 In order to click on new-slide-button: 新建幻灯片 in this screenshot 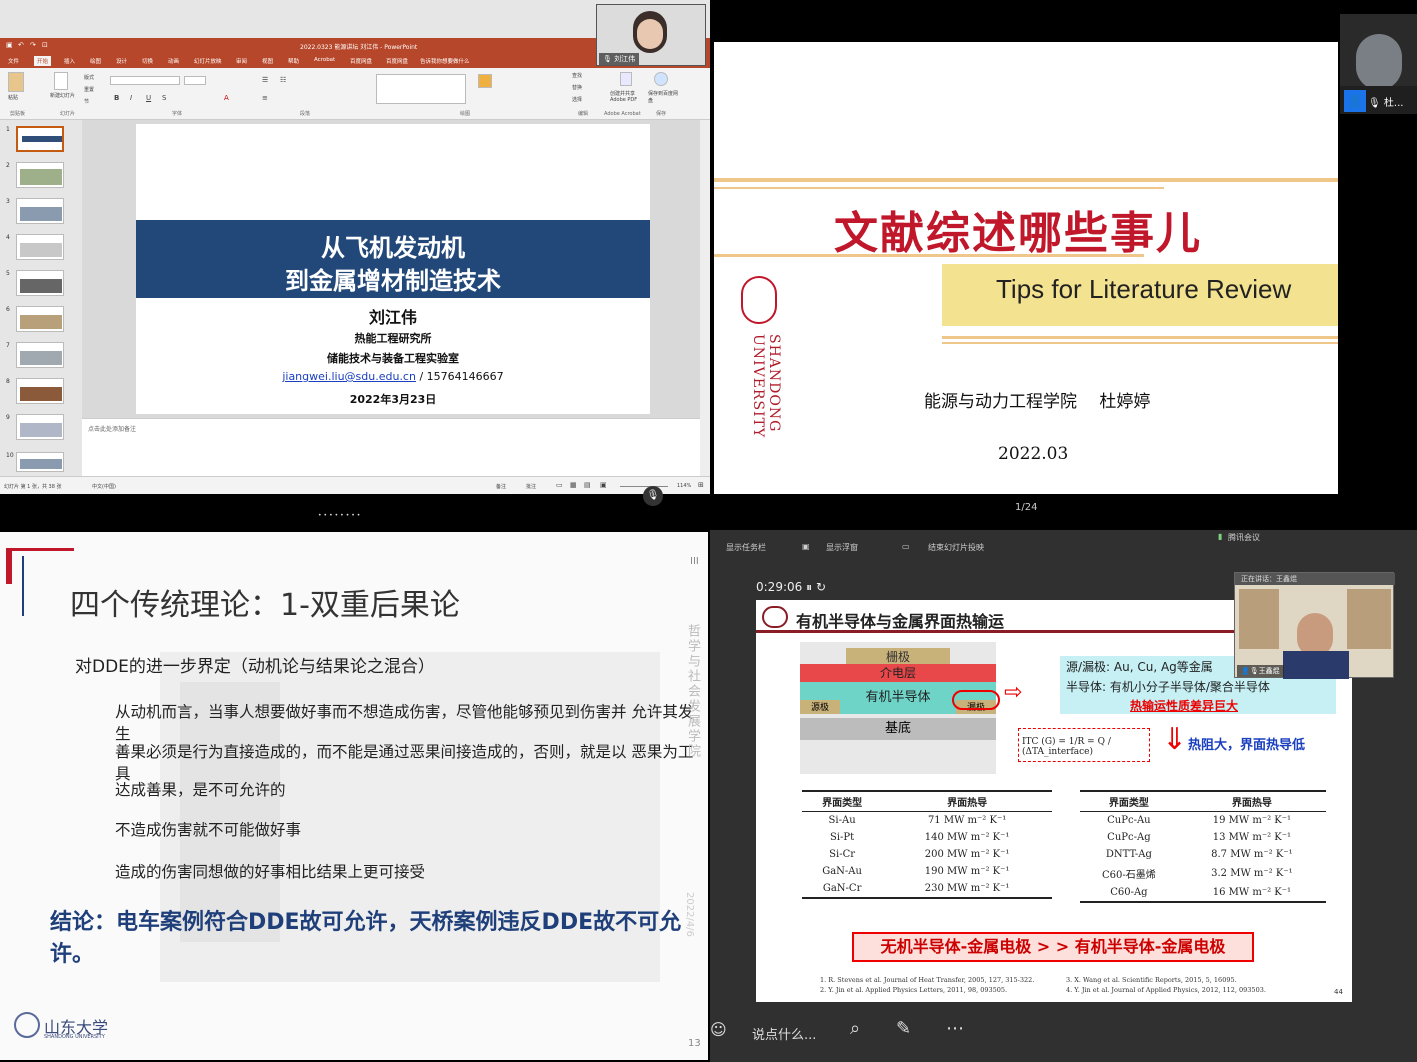, I will do `click(63, 95)`.